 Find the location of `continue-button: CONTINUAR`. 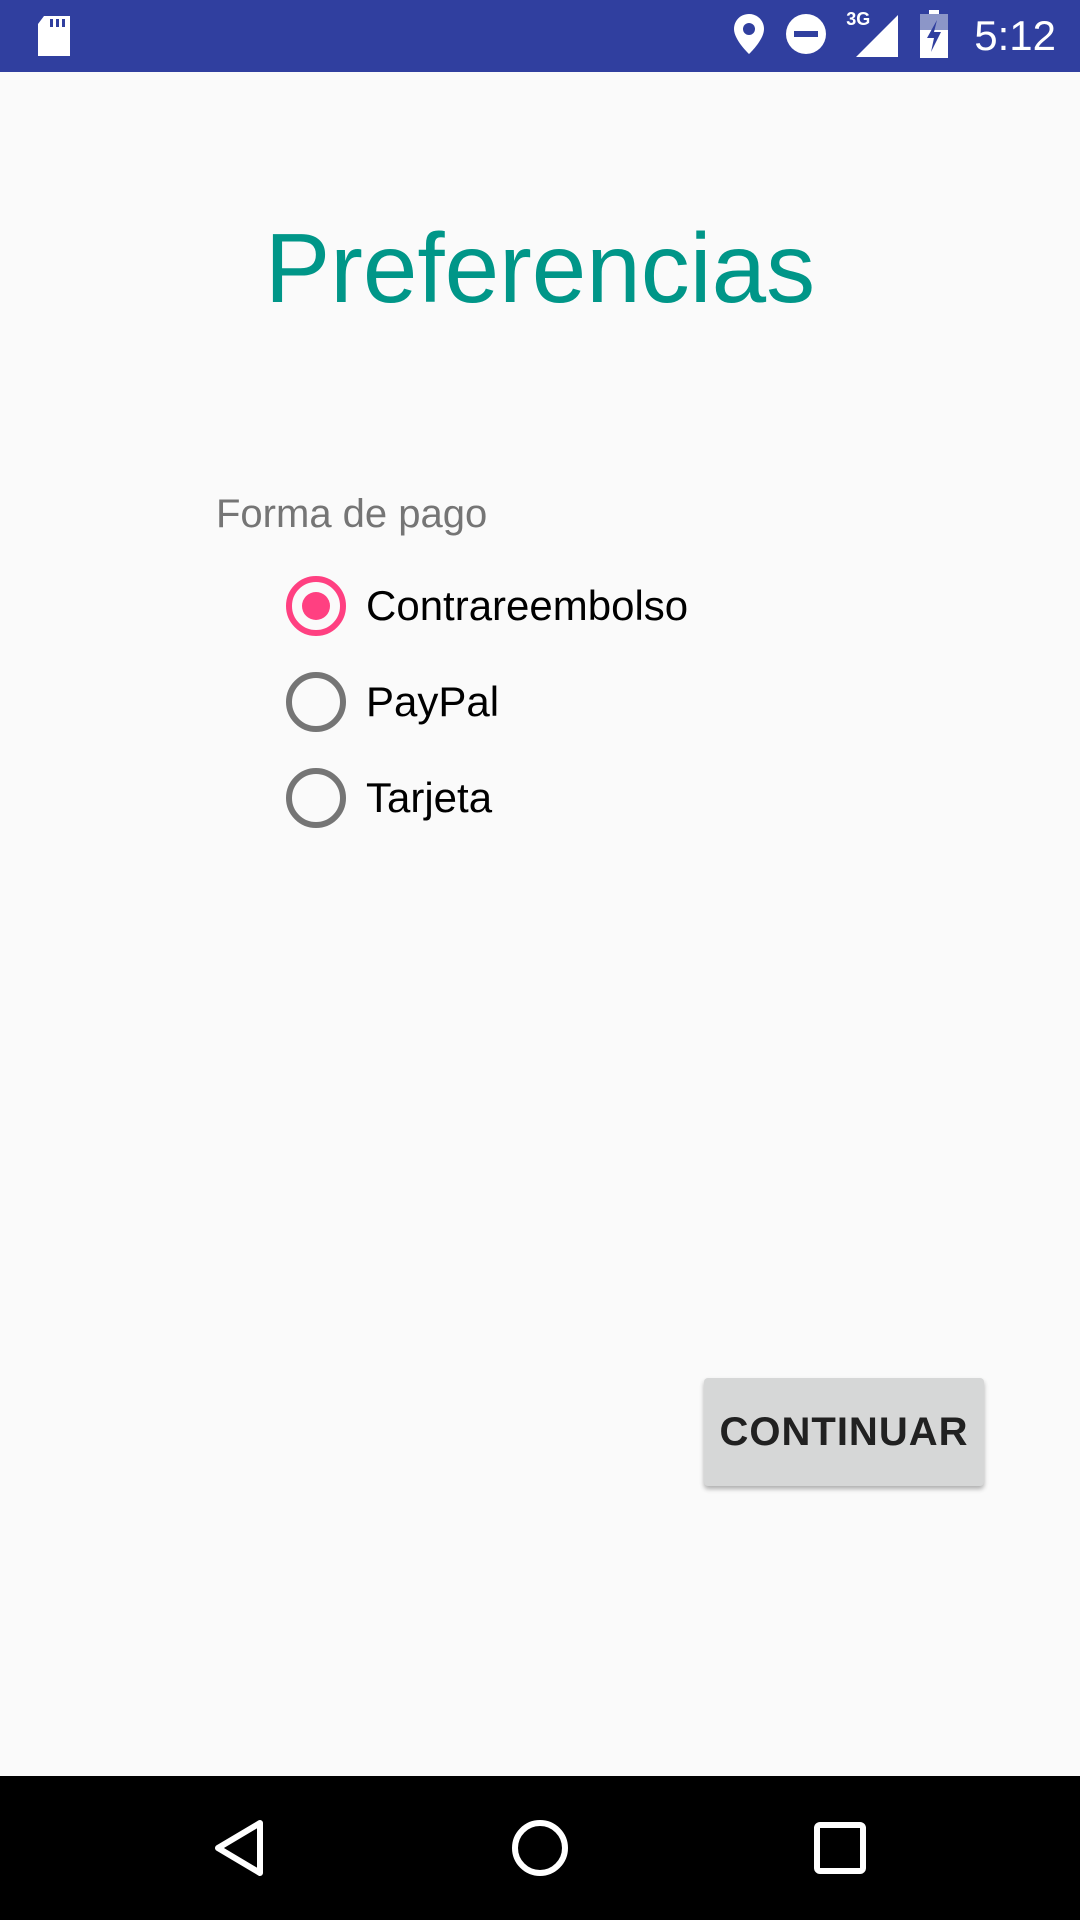

continue-button: CONTINUAR is located at coordinates (844, 1432).